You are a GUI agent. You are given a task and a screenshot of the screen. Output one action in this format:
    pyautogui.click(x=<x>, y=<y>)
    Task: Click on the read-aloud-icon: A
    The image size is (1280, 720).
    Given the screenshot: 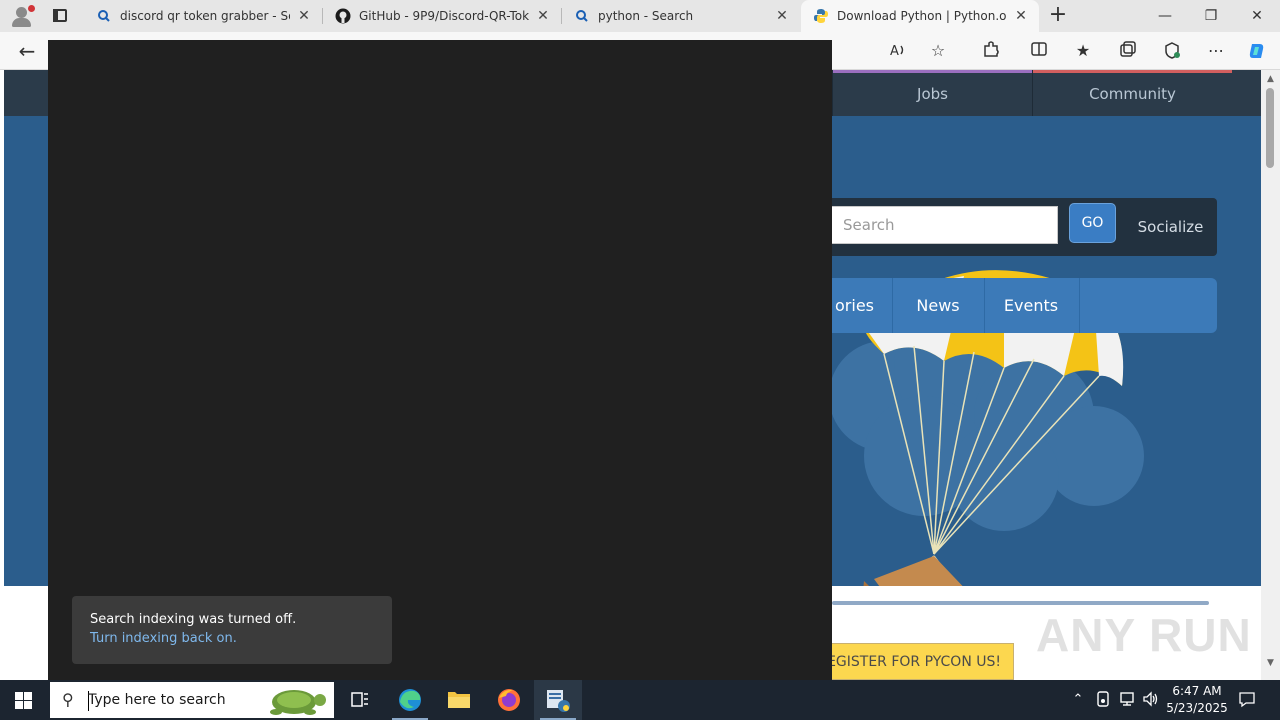 What is the action you would take?
    pyautogui.click(x=898, y=51)
    